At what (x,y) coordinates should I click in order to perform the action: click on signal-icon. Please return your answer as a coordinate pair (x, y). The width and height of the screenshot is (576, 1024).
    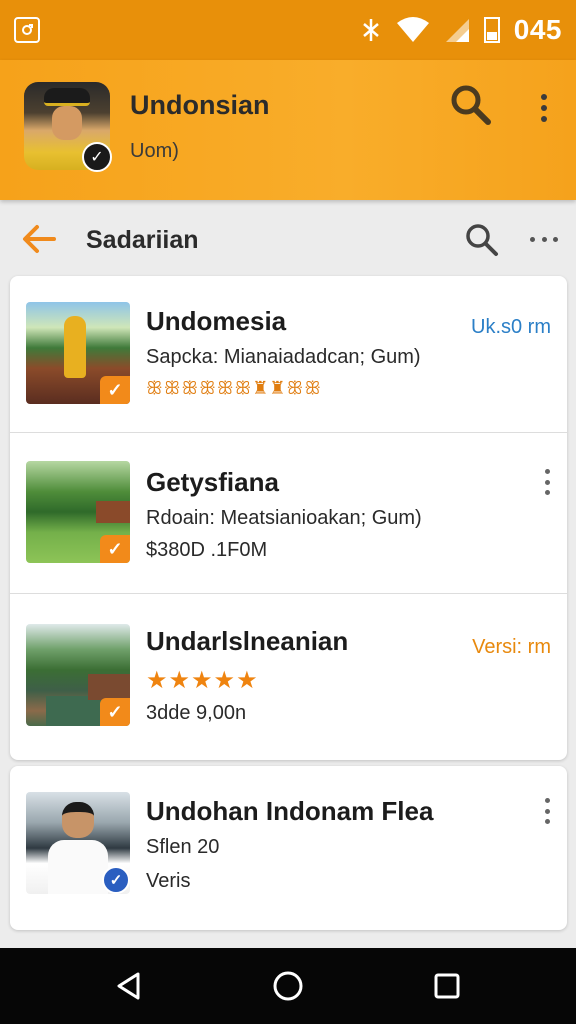
    Looking at the image, I should click on (457, 30).